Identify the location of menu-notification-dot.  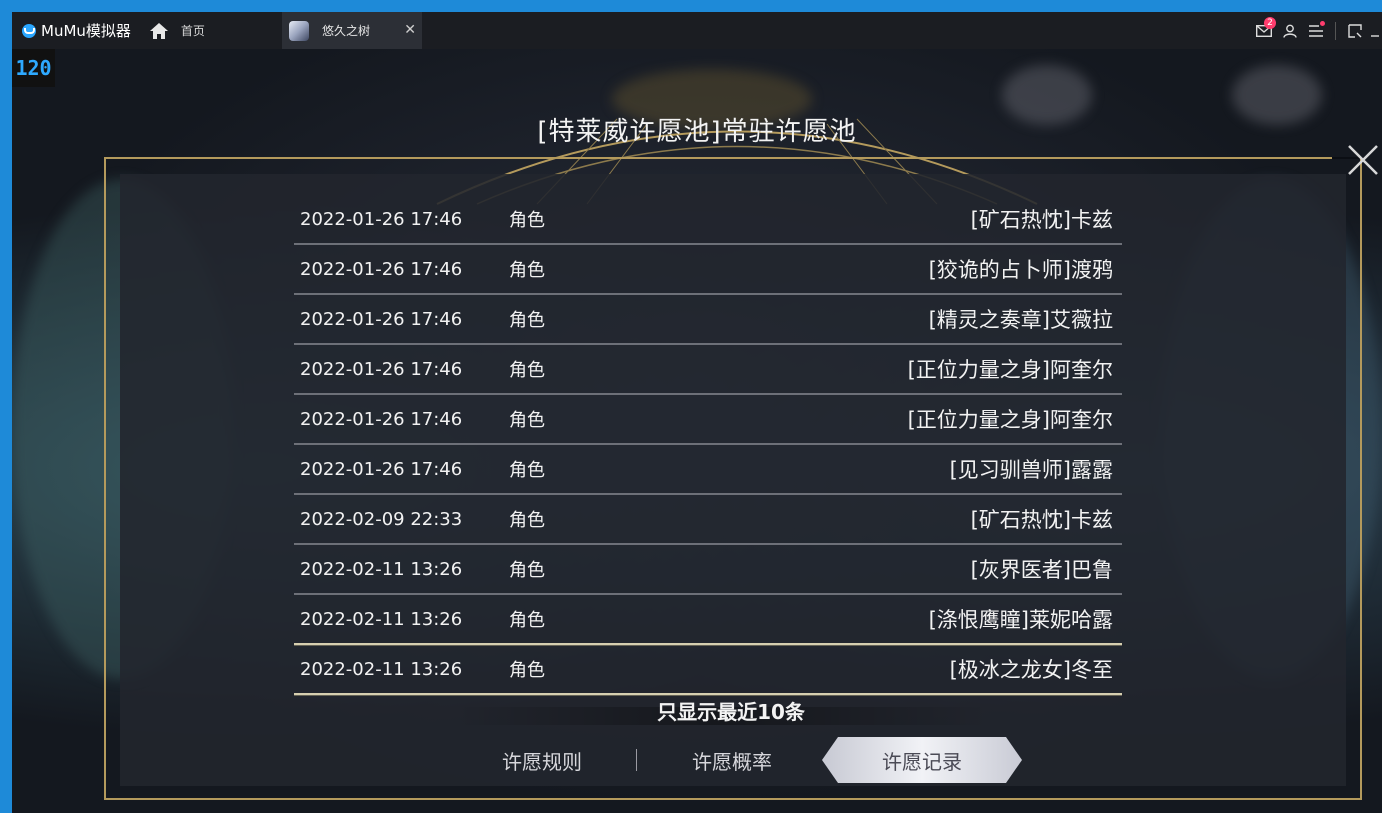
(1322, 23).